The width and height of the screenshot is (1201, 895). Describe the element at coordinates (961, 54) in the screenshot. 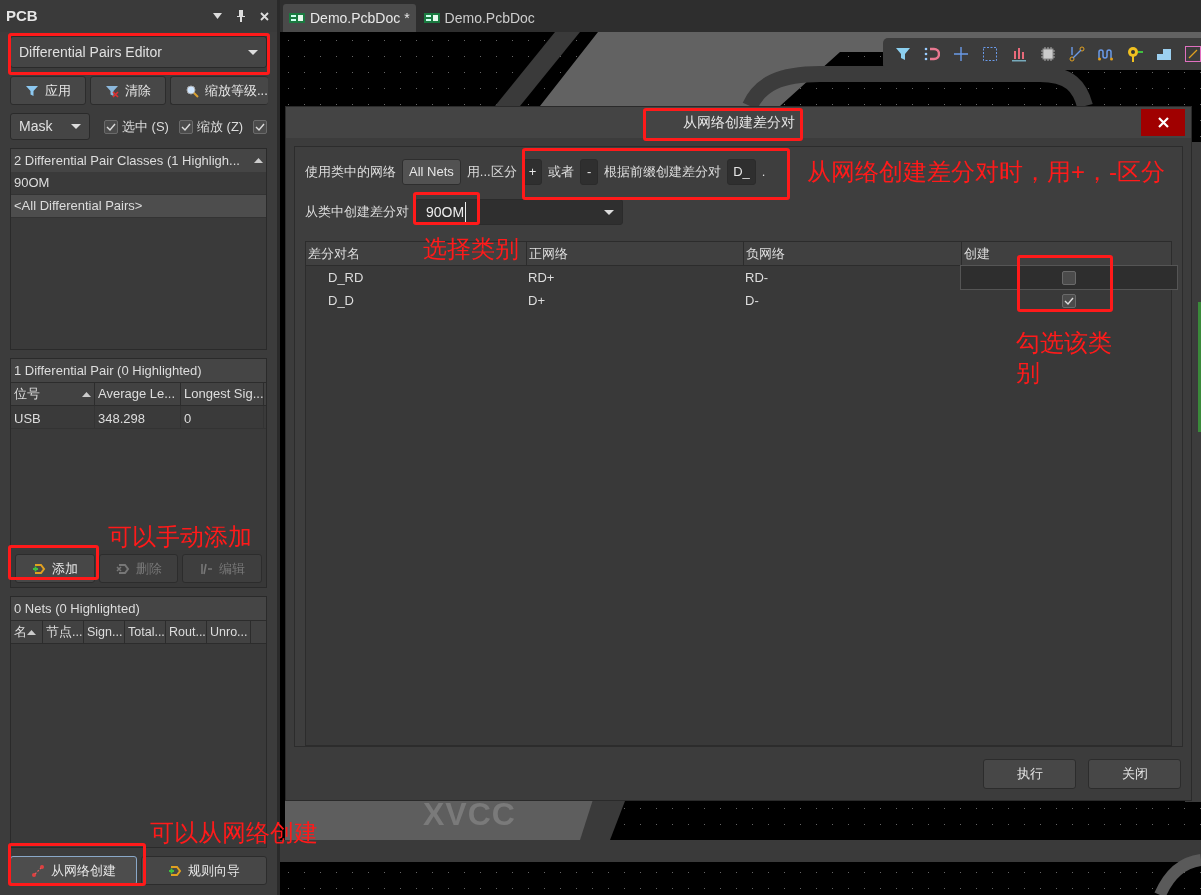

I see `crosshair-icon` at that location.